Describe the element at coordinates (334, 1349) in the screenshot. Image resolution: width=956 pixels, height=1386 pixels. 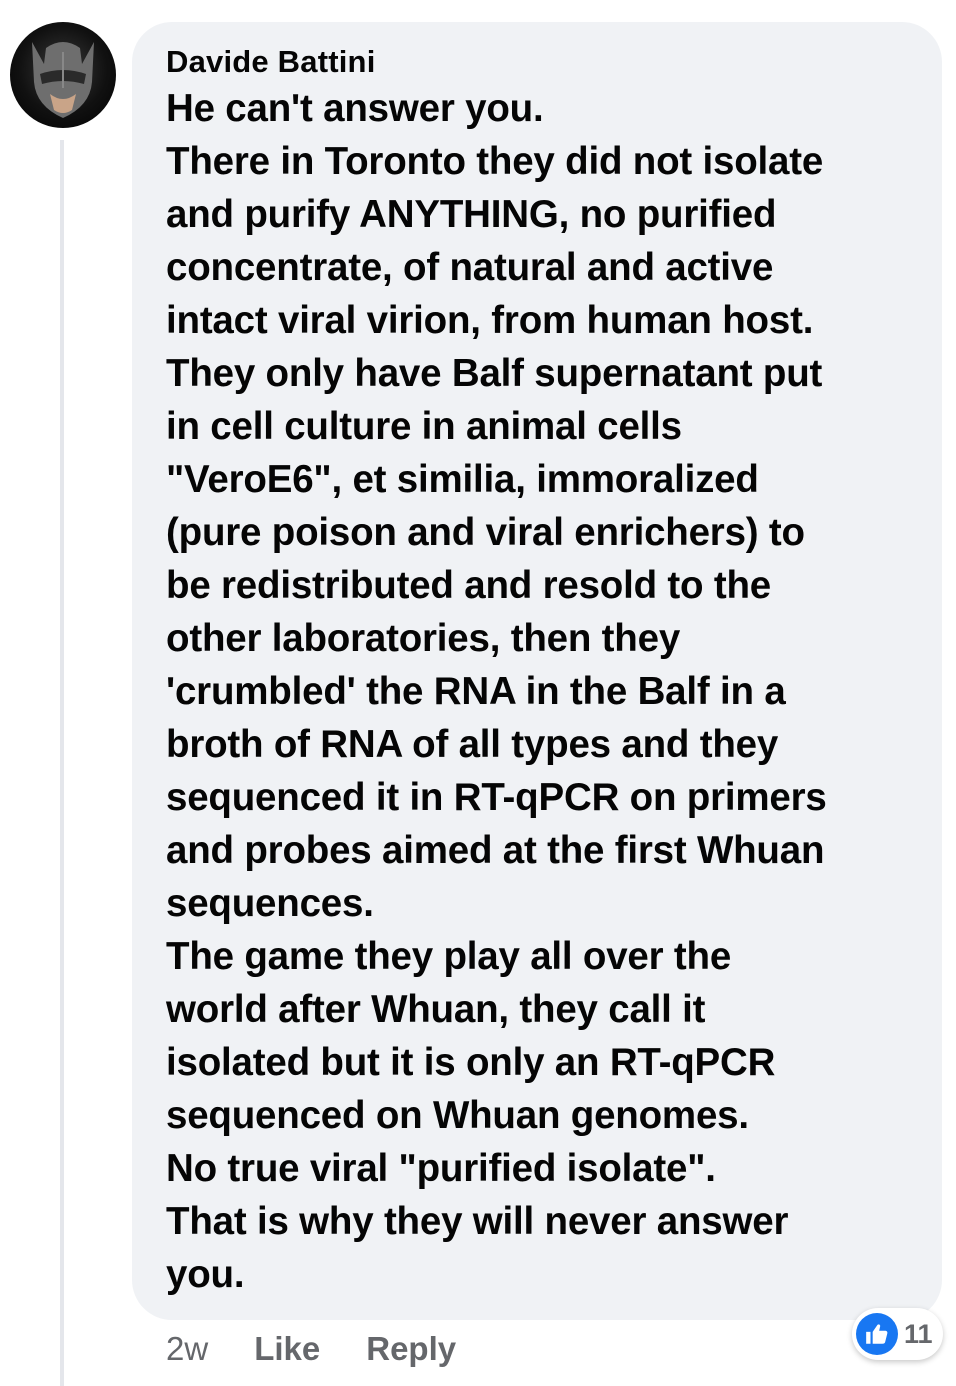
I see `comment-actions: 2w Like Reply` at that location.